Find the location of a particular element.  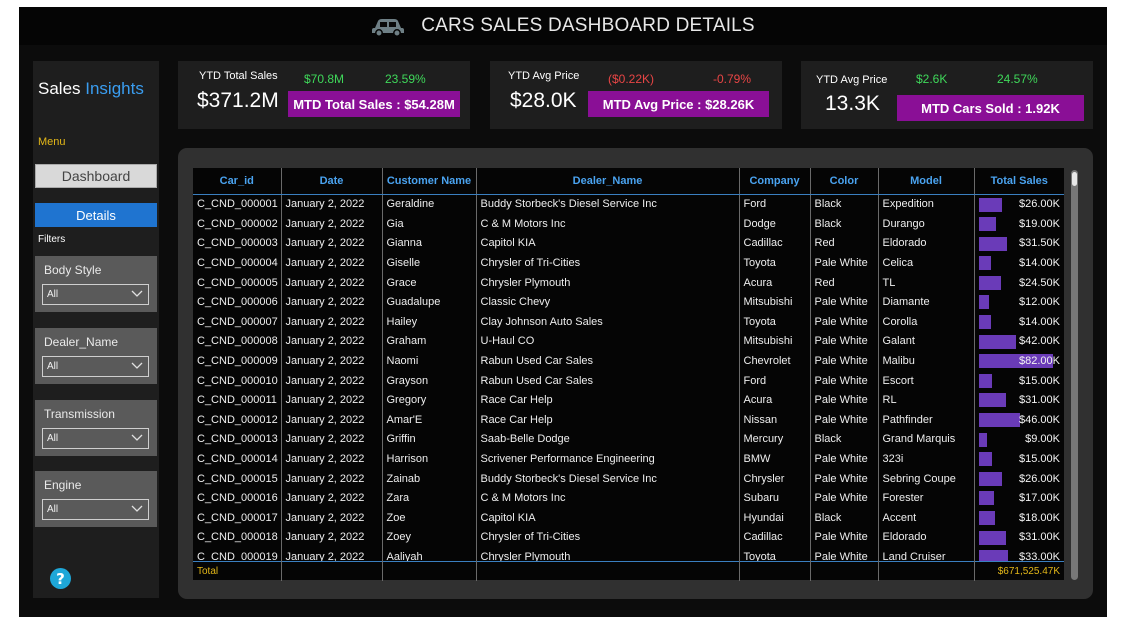

details-button: Details is located at coordinates (96, 215).